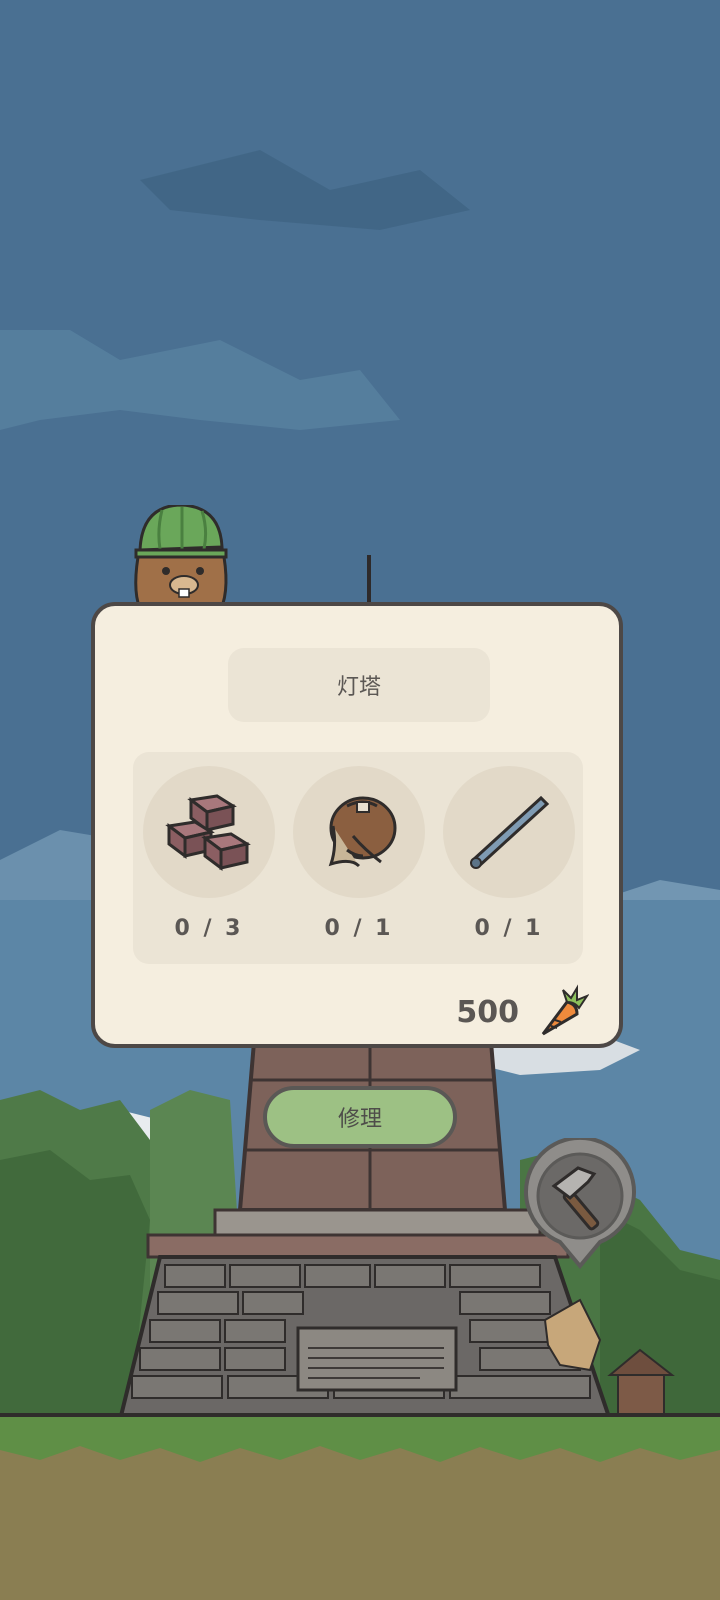  Describe the element at coordinates (487, 1012) in the screenshot. I see `cost-value: 500` at that location.